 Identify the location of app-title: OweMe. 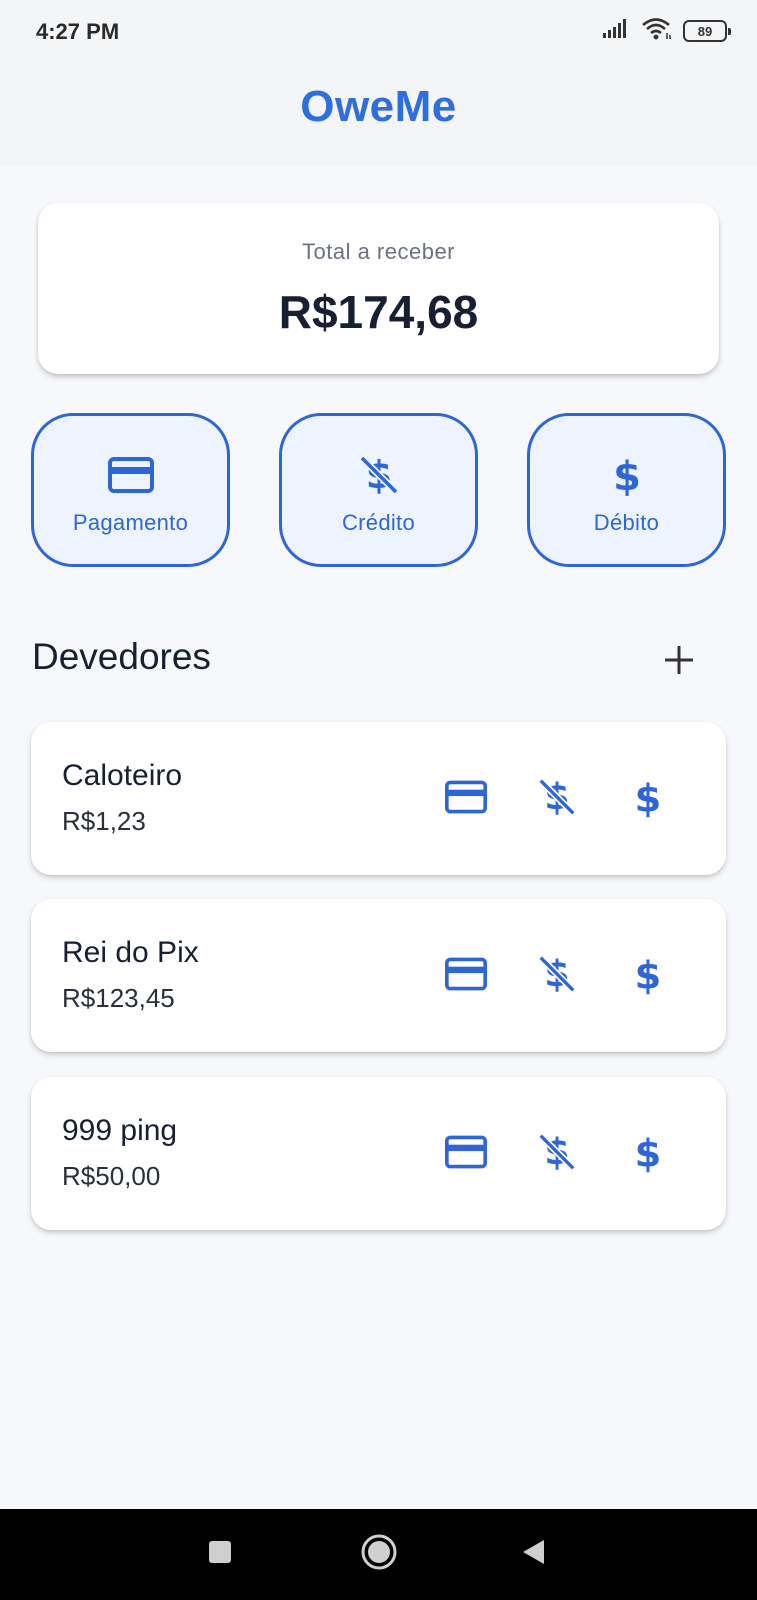
(378, 106).